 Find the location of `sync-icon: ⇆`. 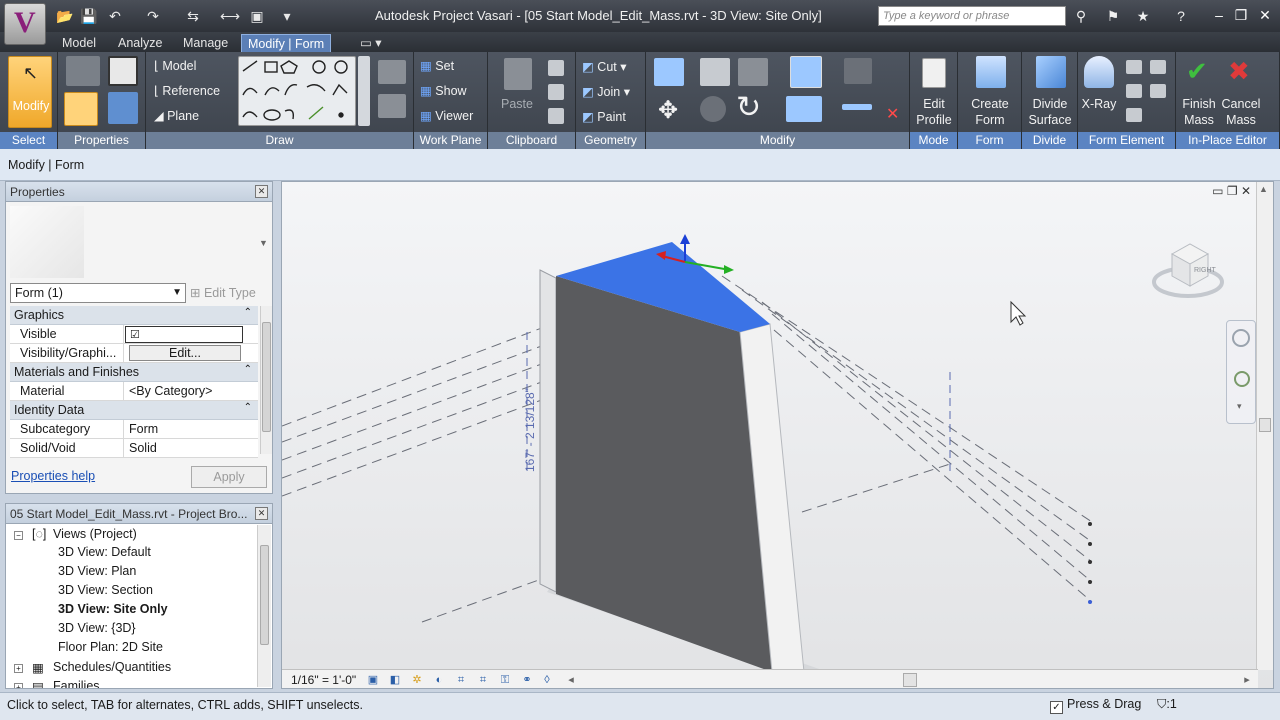

sync-icon: ⇆ is located at coordinates (193, 16).